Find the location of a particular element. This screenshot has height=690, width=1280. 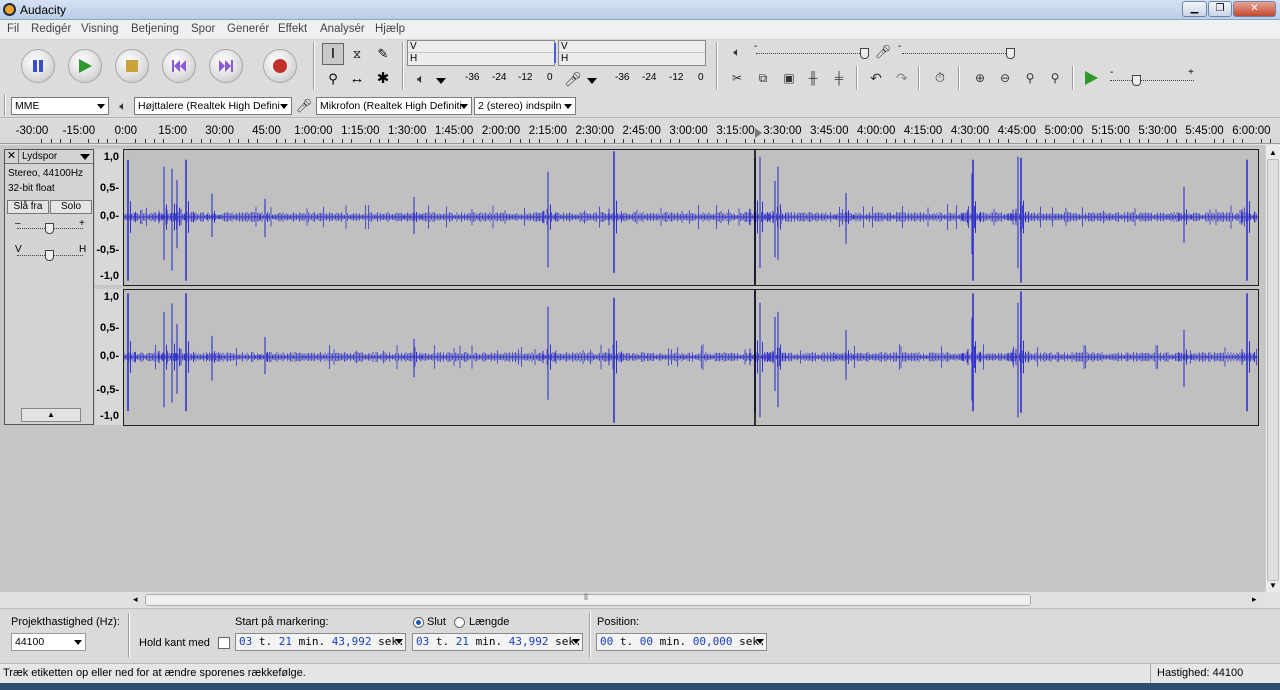

playback-meter-menu-arrow-icon is located at coordinates (441, 81).